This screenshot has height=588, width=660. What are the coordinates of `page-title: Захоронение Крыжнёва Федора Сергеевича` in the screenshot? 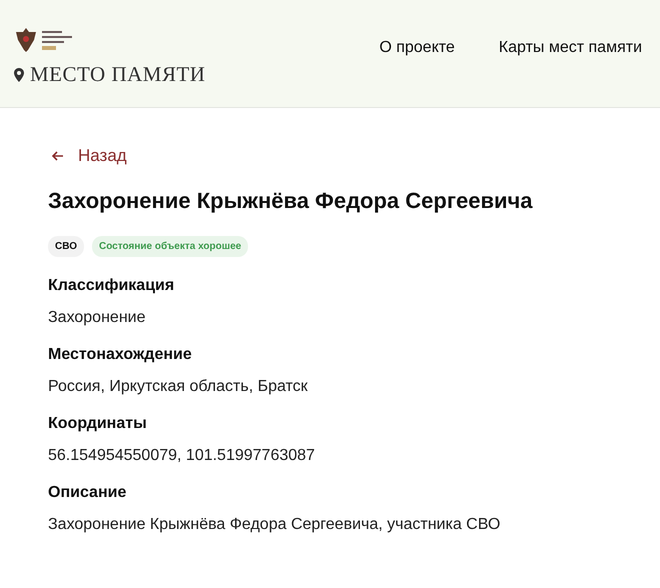 It's located at (291, 201).